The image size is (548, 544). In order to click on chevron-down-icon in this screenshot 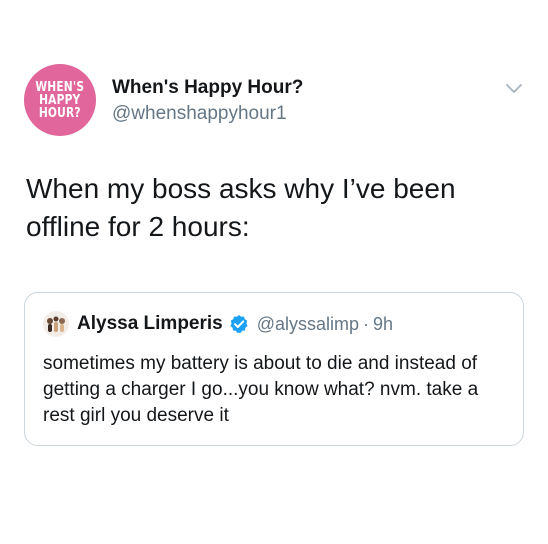, I will do `click(514, 88)`.